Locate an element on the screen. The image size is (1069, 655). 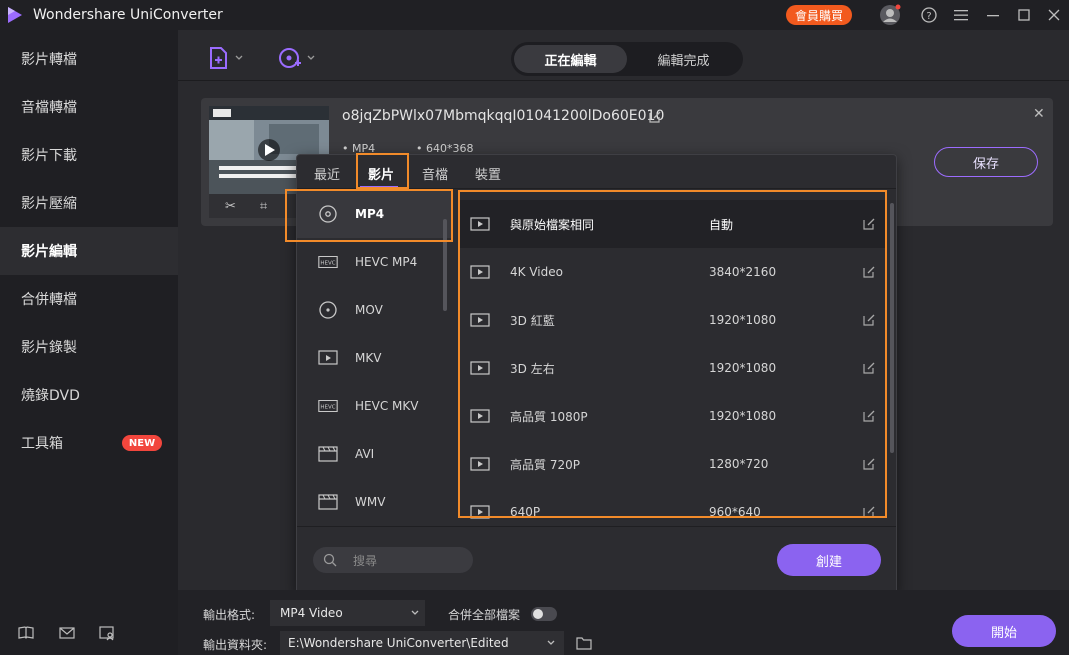
add-file-icon is located at coordinates (218, 58).